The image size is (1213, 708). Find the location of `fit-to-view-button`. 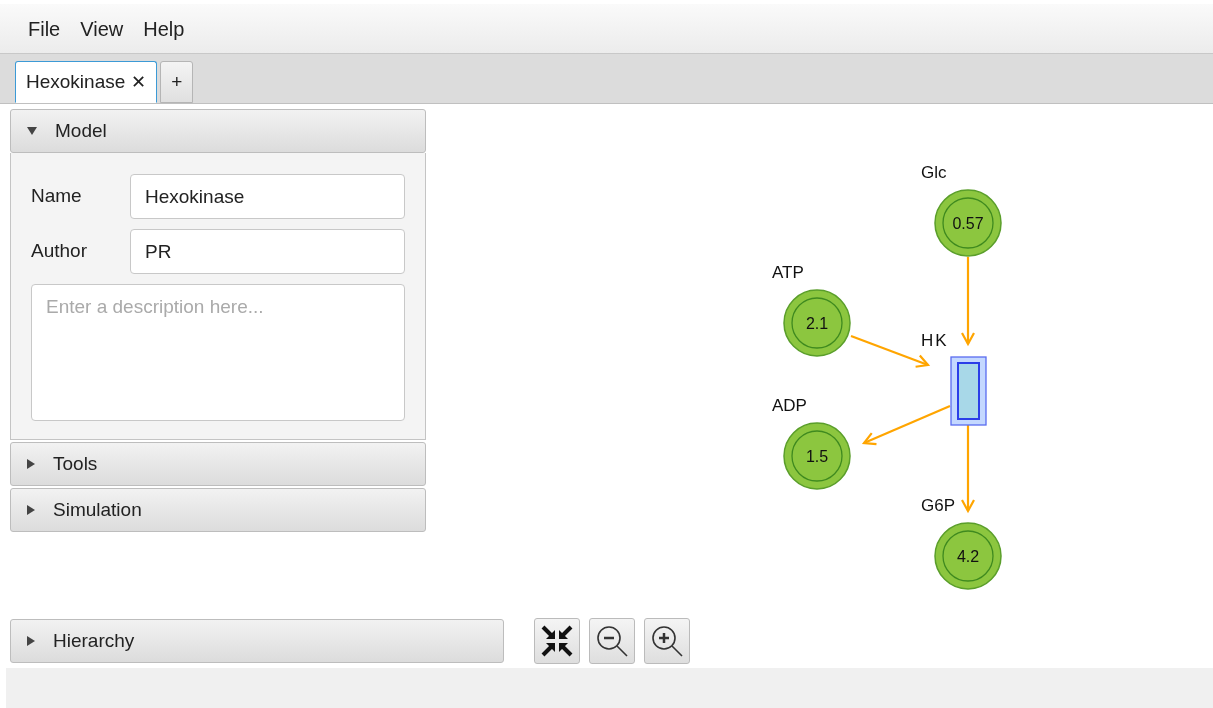

fit-to-view-button is located at coordinates (557, 641).